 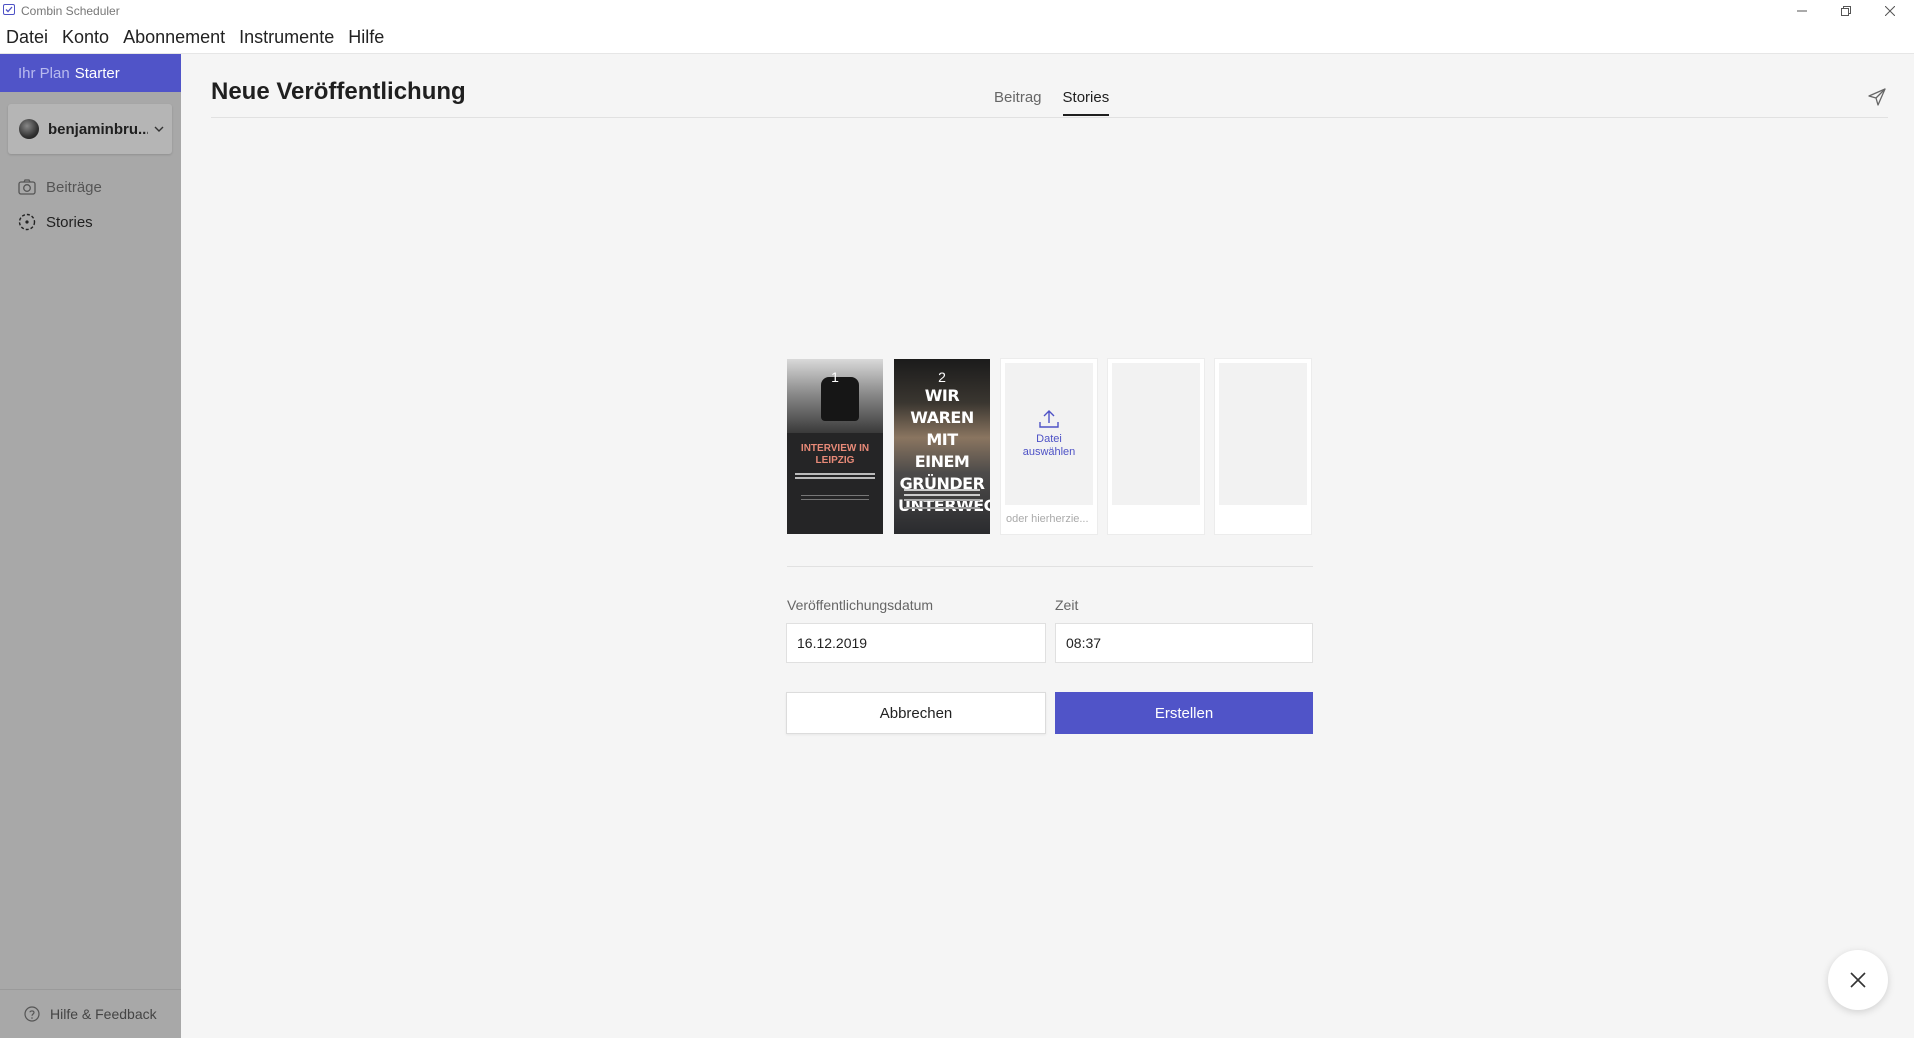 I want to click on restore-icon, so click(x=1846, y=11).